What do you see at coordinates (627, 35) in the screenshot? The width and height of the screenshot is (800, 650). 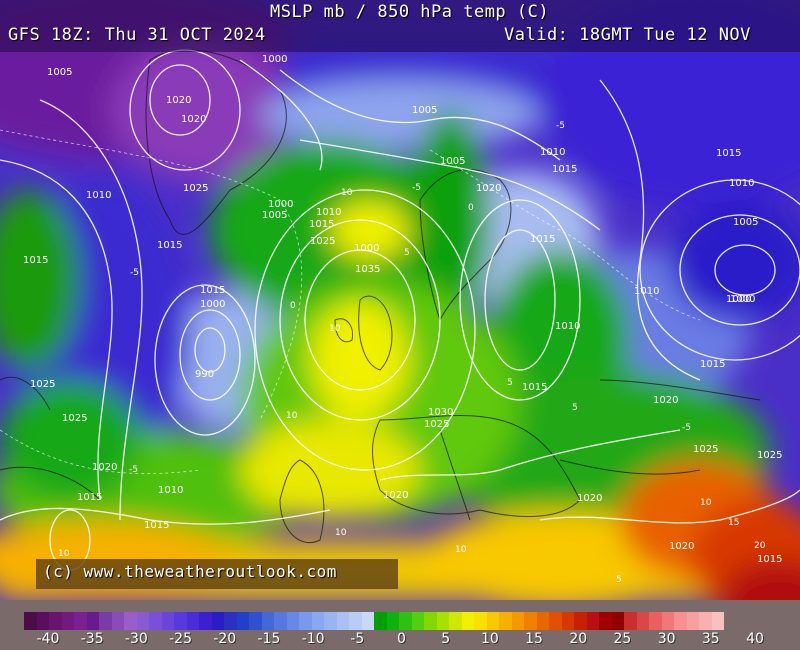 I see `valid-time-label: Valid: 18GMT Tue 12 NOV` at bounding box center [627, 35].